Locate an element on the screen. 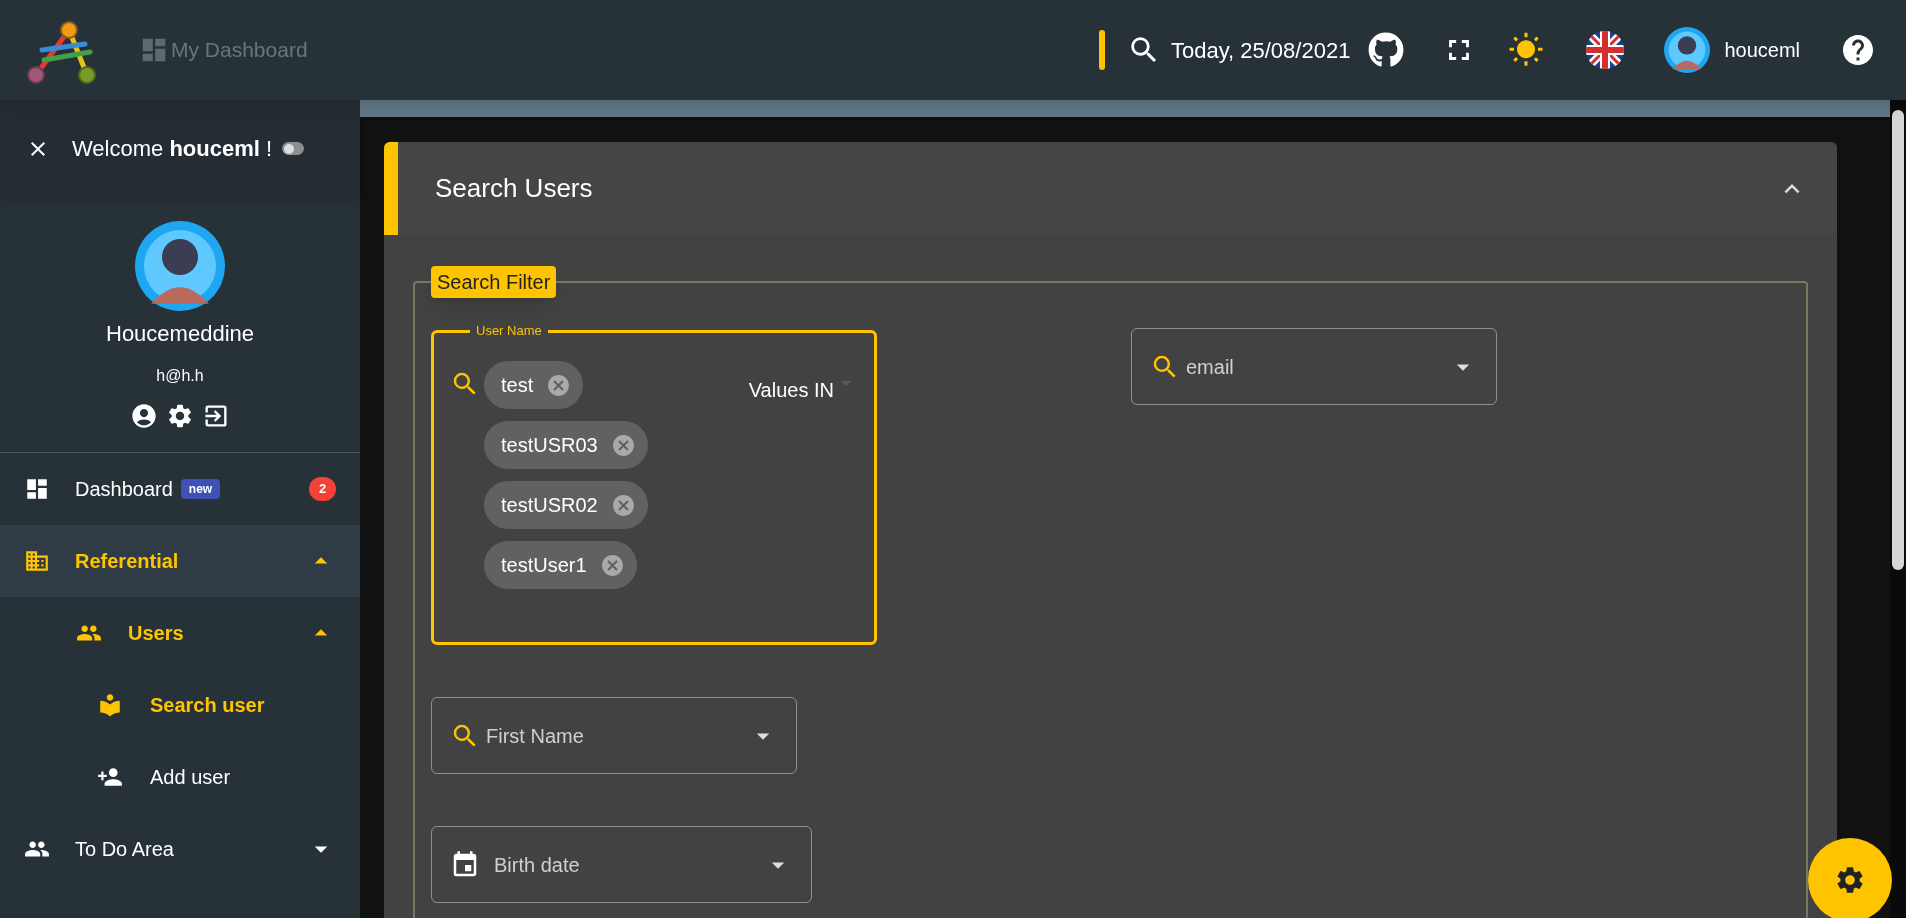  reader-icon is located at coordinates (110, 705).